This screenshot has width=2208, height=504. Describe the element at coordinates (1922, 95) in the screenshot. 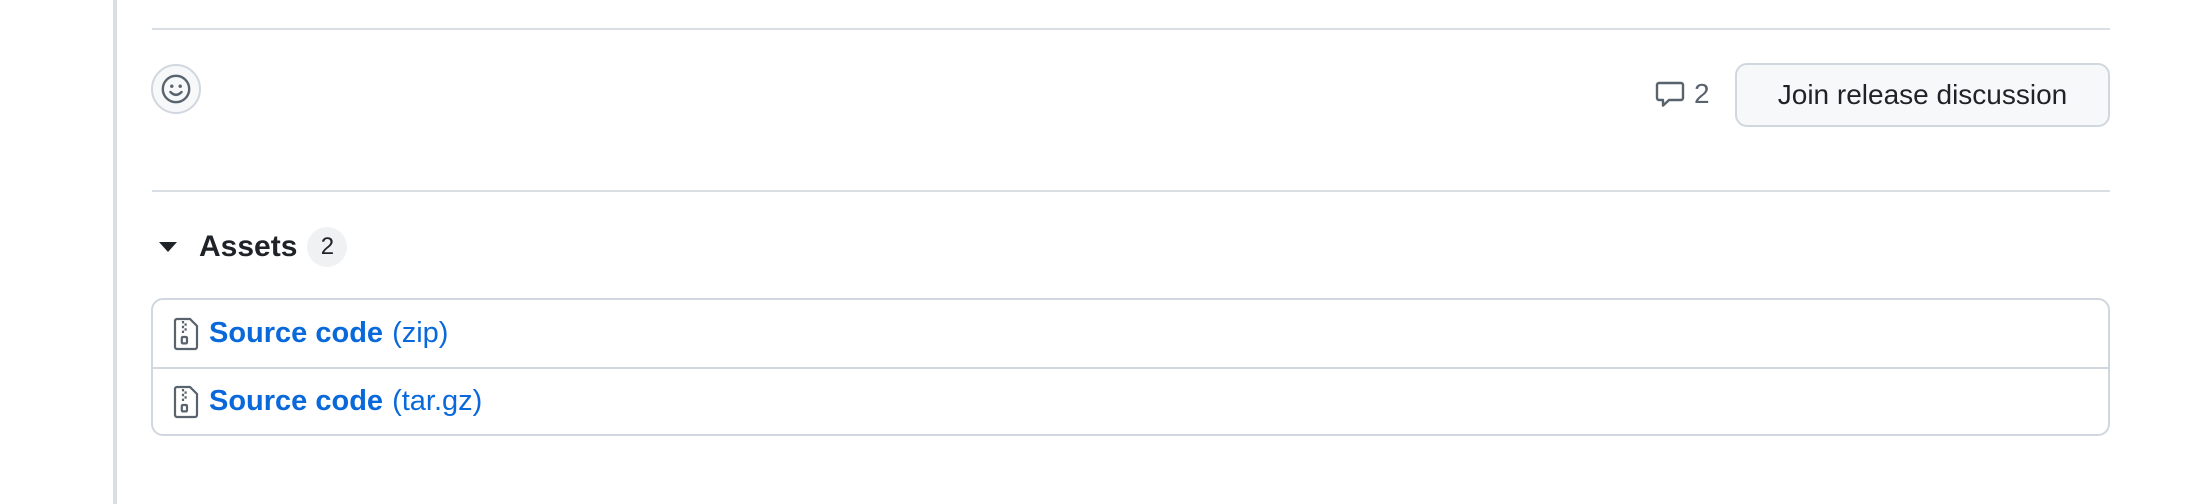

I see `join-discussion-button: Join release discussion` at that location.